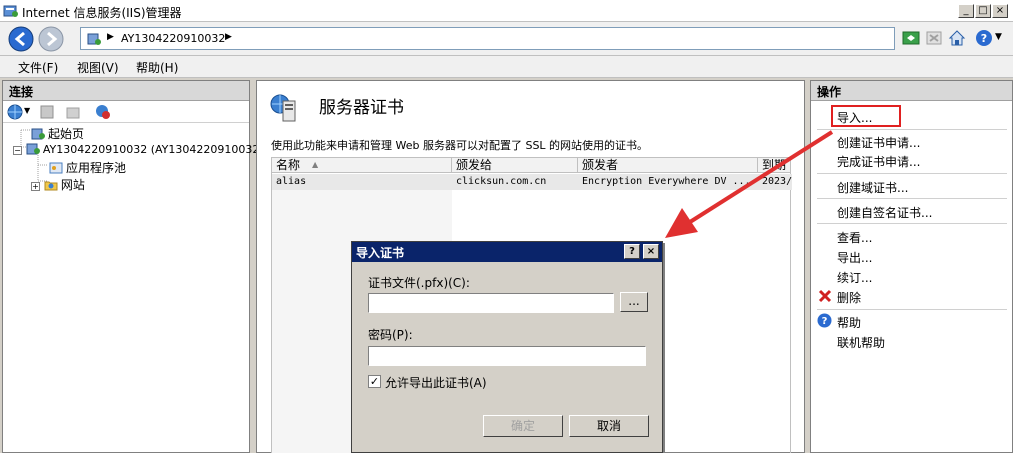 This screenshot has height=453, width=1013. Describe the element at coordinates (47, 112) in the screenshot. I see `save-icon` at that location.